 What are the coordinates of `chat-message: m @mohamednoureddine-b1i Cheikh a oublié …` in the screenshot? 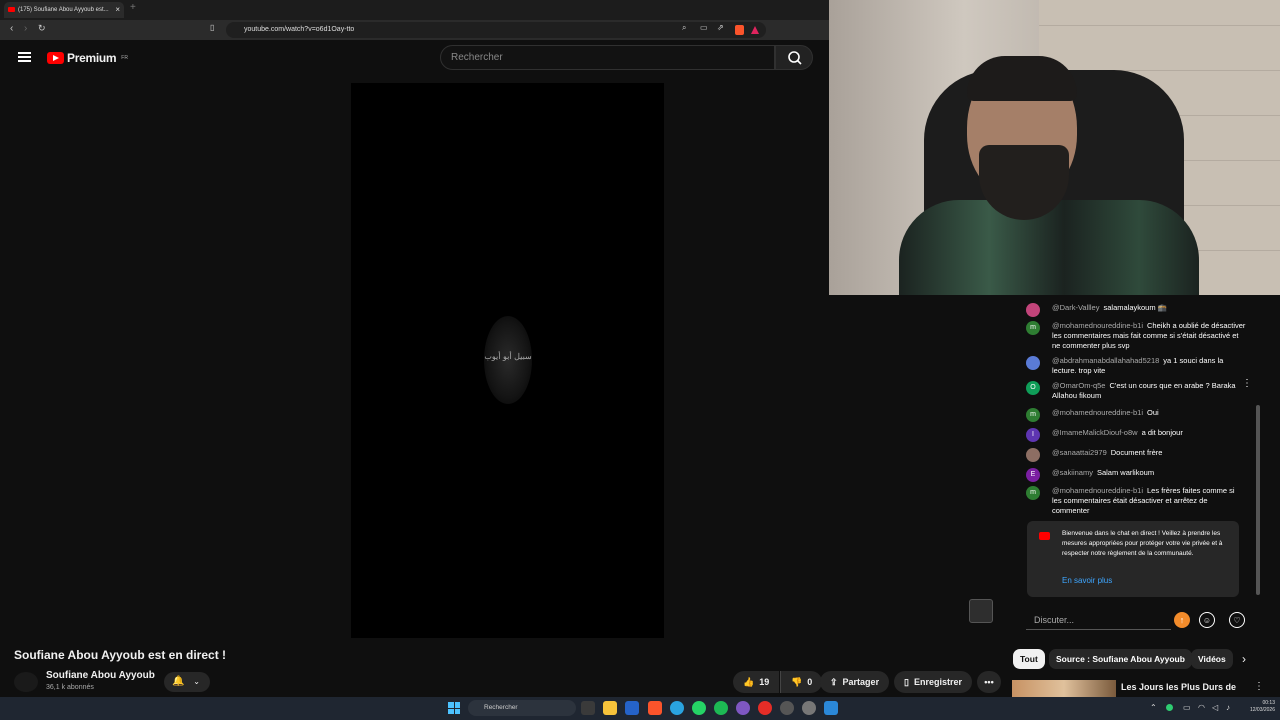 It's located at (1136, 336).